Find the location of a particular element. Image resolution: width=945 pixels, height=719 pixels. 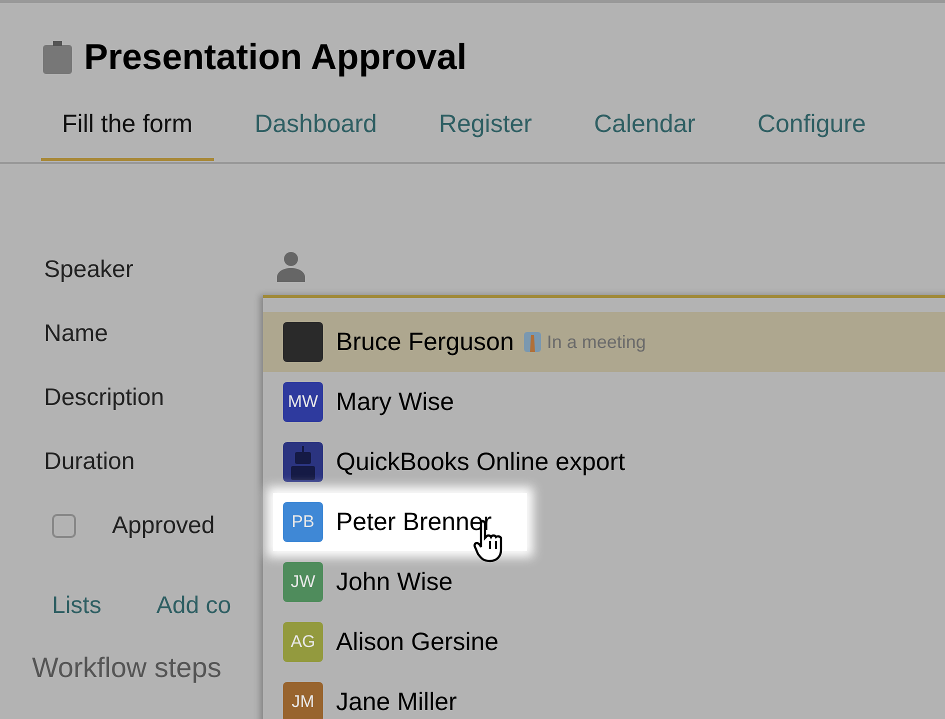

field-label: Duration is located at coordinates (90, 462).